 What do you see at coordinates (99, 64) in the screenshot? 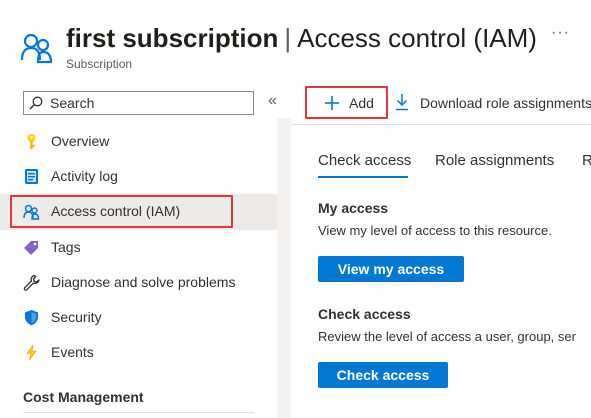
I see `page-subtitle: Subscription` at bounding box center [99, 64].